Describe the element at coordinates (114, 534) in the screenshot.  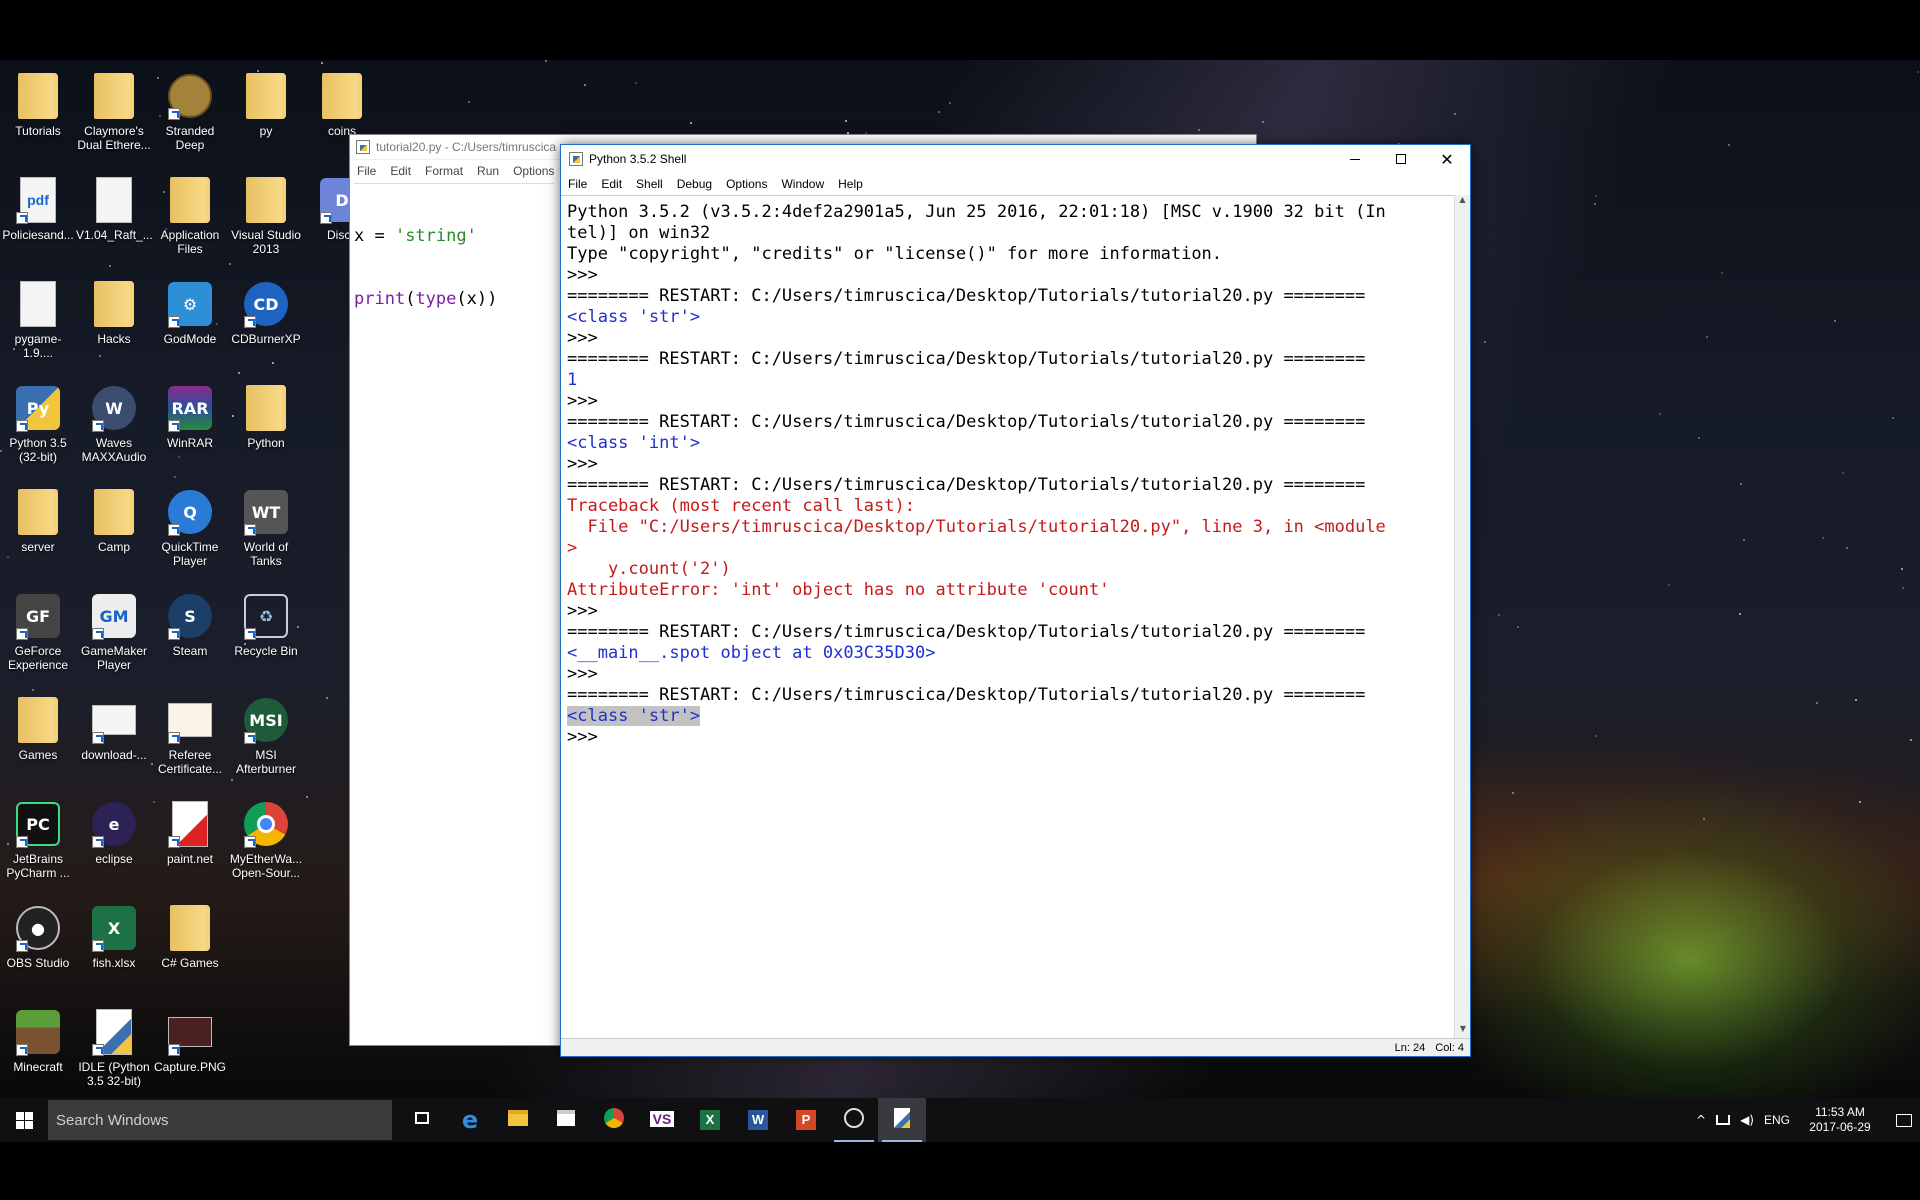
I see `desktop-icon-folder: Camp` at that location.